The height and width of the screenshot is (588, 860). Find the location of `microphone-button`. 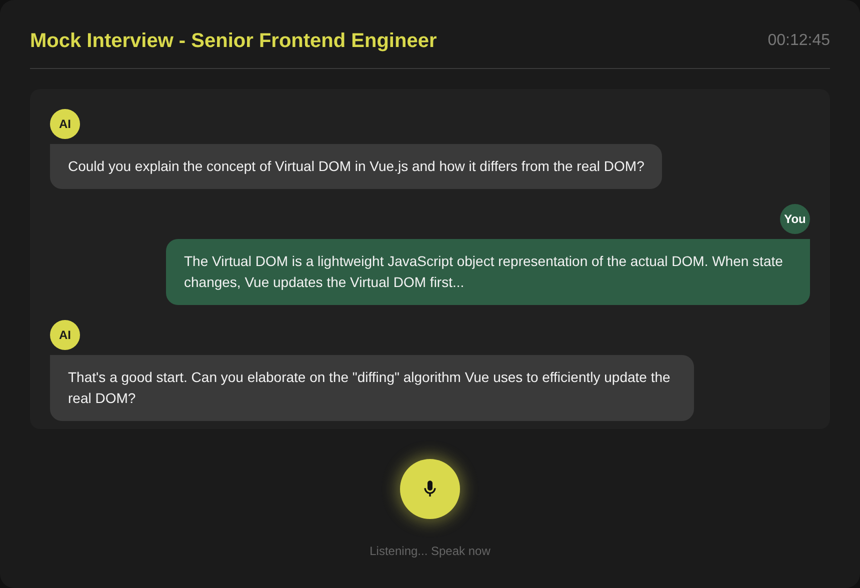

microphone-button is located at coordinates (430, 489).